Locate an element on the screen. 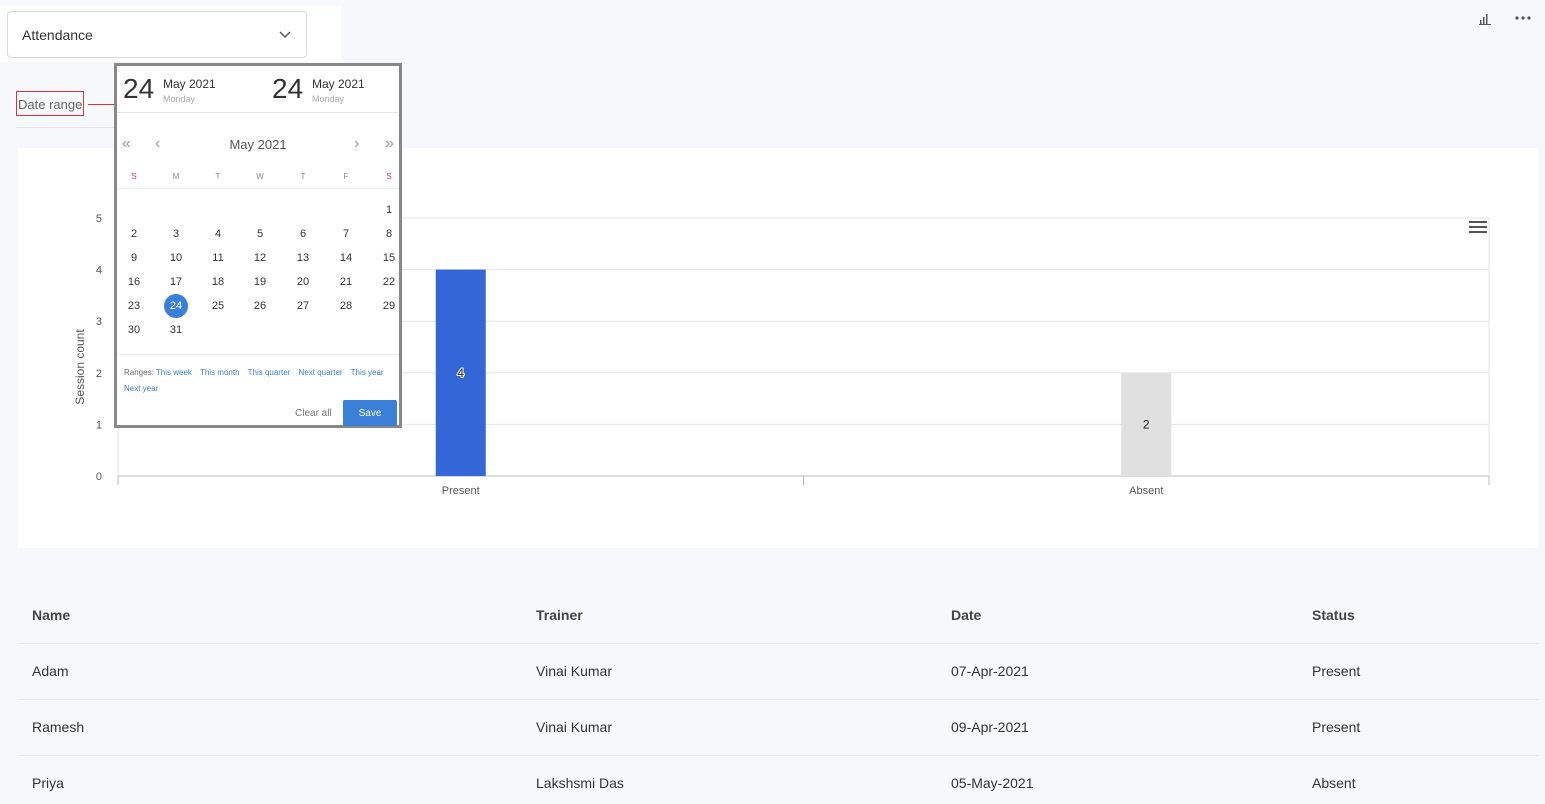 This screenshot has width=1545, height=804. column-header-date: Date is located at coordinates (966, 615).